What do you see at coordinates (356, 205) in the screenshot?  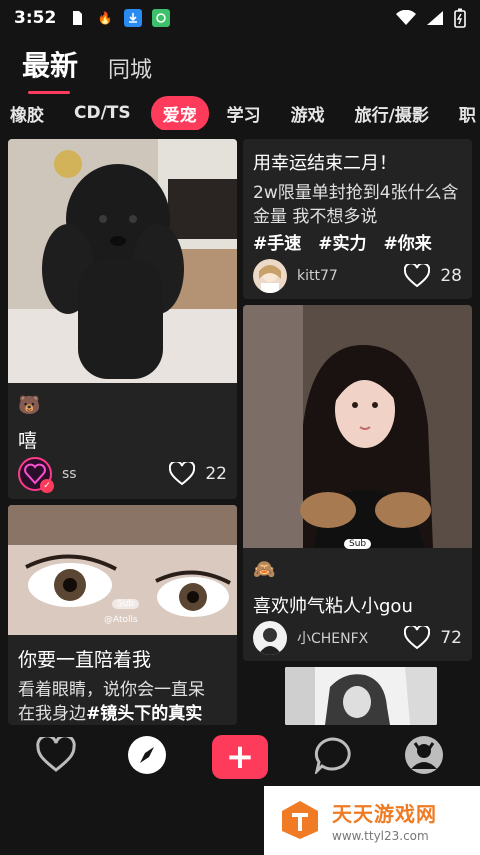 I see `card-body: 2w限量单封抢到4张什么含金量 我不想多说` at bounding box center [356, 205].